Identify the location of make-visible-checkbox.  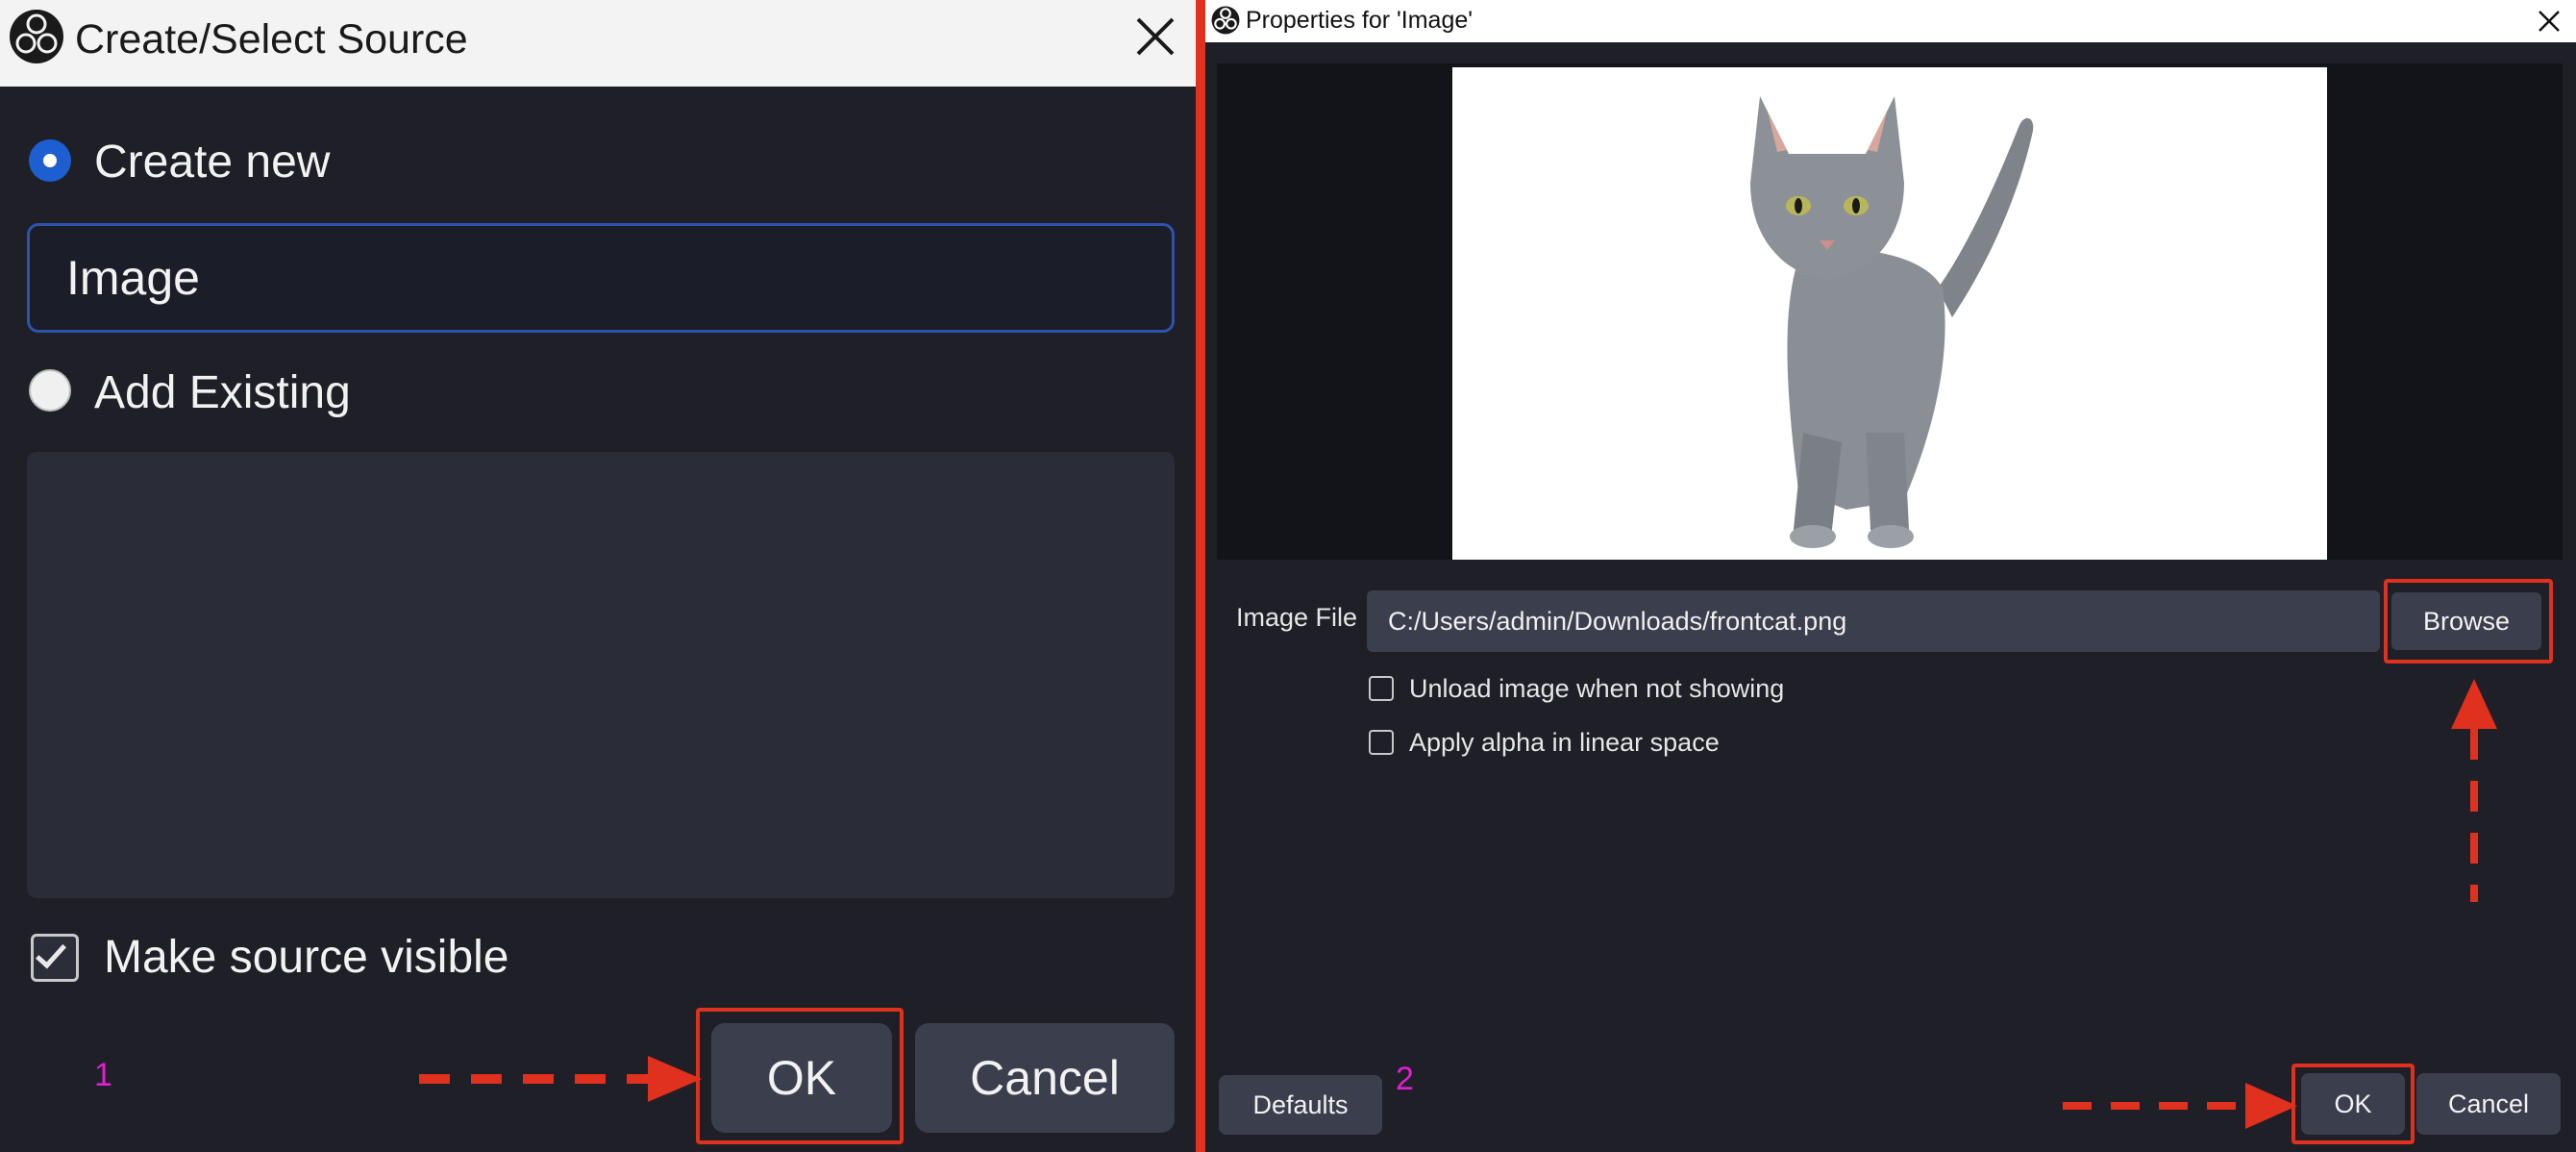
(55, 958).